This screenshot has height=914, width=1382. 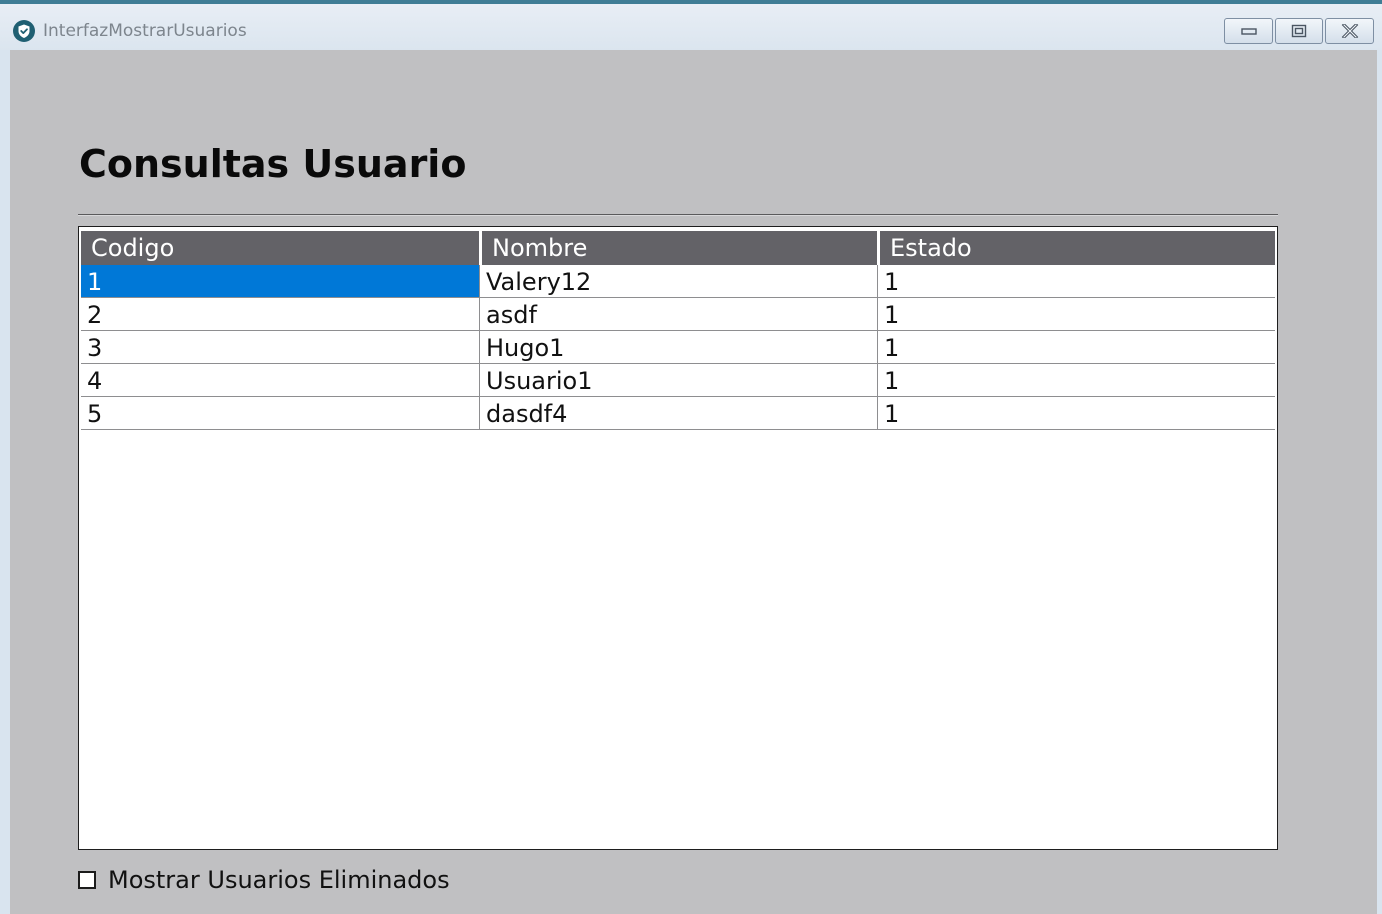 I want to click on cell-nombre: Hugo1, so click(x=678, y=347).